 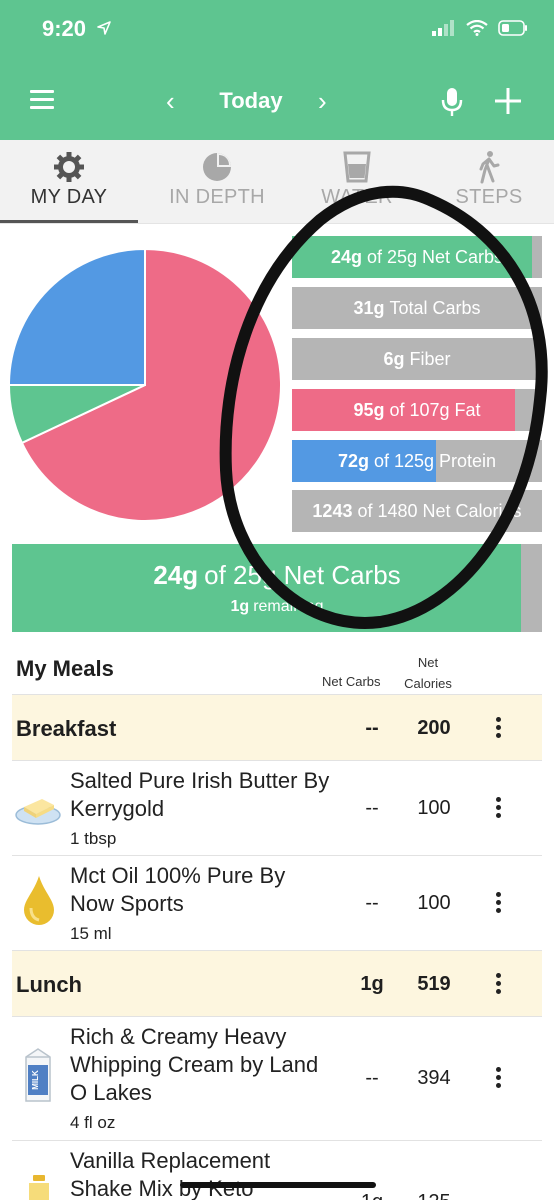 What do you see at coordinates (489, 197) in the screenshot?
I see `tab-label: STEPS` at bounding box center [489, 197].